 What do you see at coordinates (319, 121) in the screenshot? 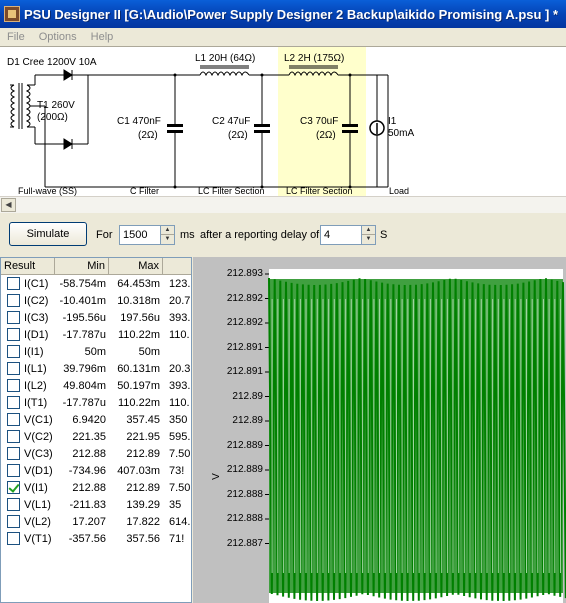
I see `c3-label: C3 70uF` at bounding box center [319, 121].